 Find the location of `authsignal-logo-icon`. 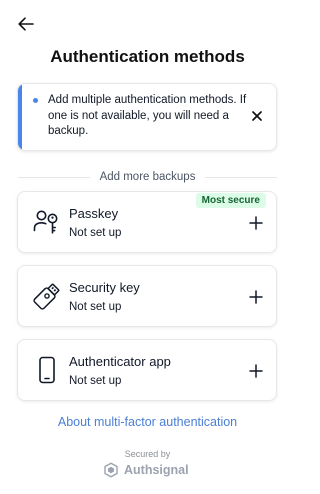

authsignal-logo-icon is located at coordinates (111, 470).